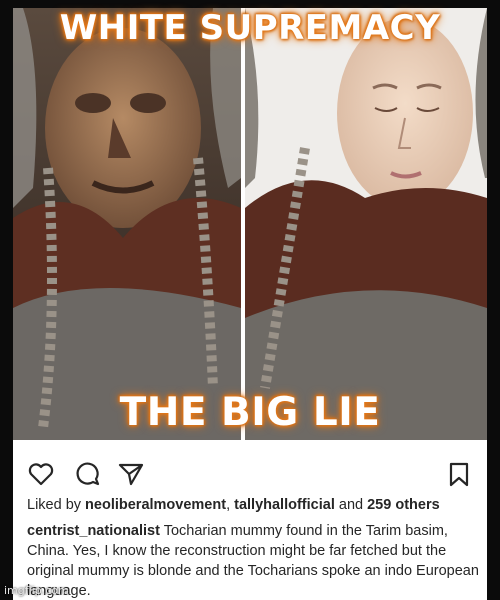  I want to click on liked-user-link: neoliberalmovement, so click(155, 505).